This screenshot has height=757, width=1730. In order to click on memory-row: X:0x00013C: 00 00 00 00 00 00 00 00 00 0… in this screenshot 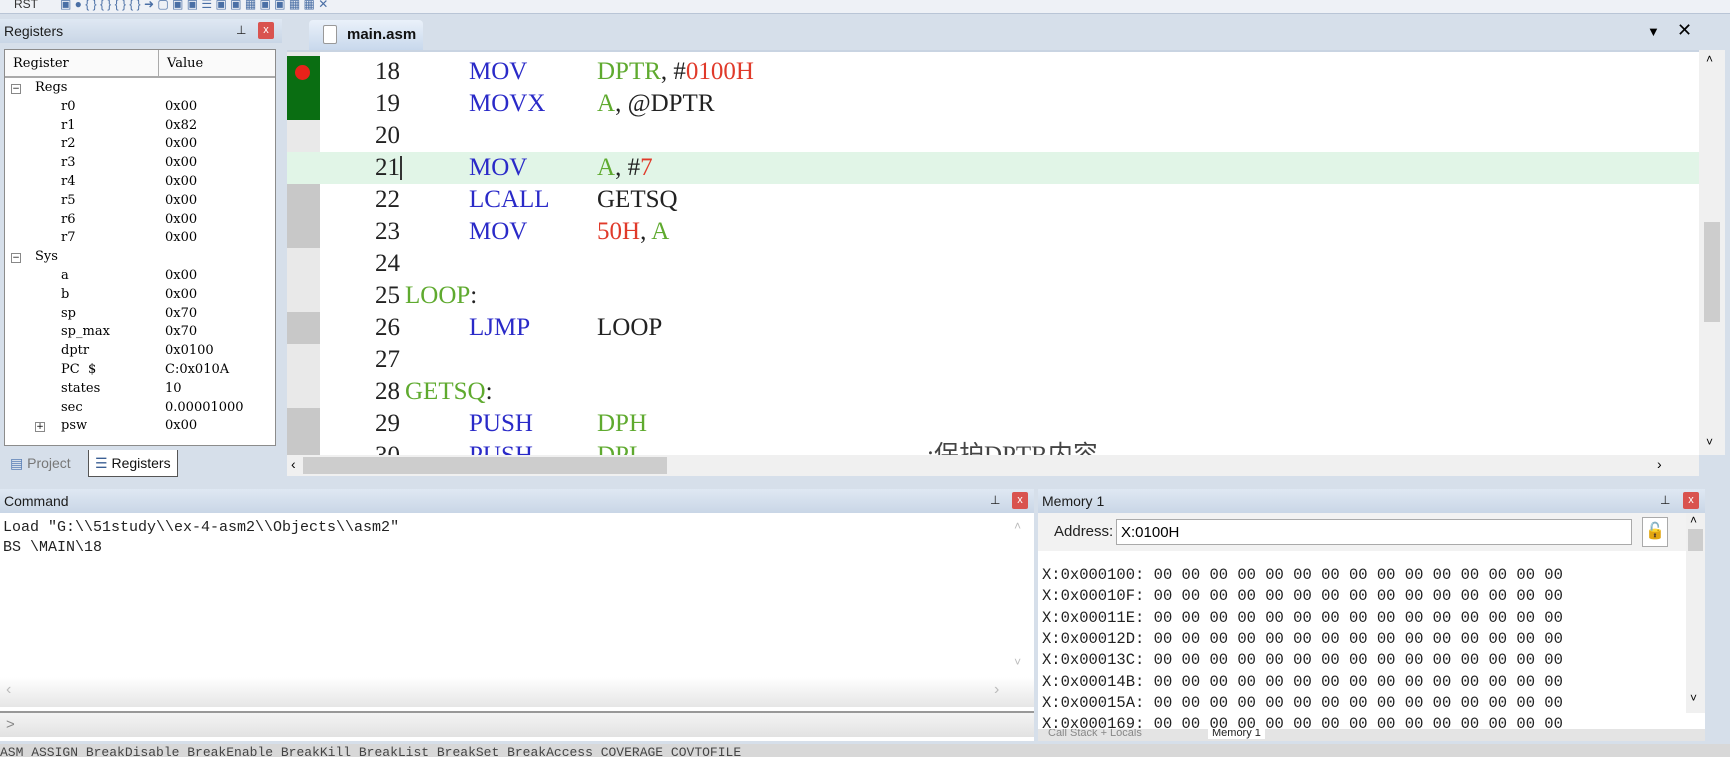, I will do `click(1302, 661)`.